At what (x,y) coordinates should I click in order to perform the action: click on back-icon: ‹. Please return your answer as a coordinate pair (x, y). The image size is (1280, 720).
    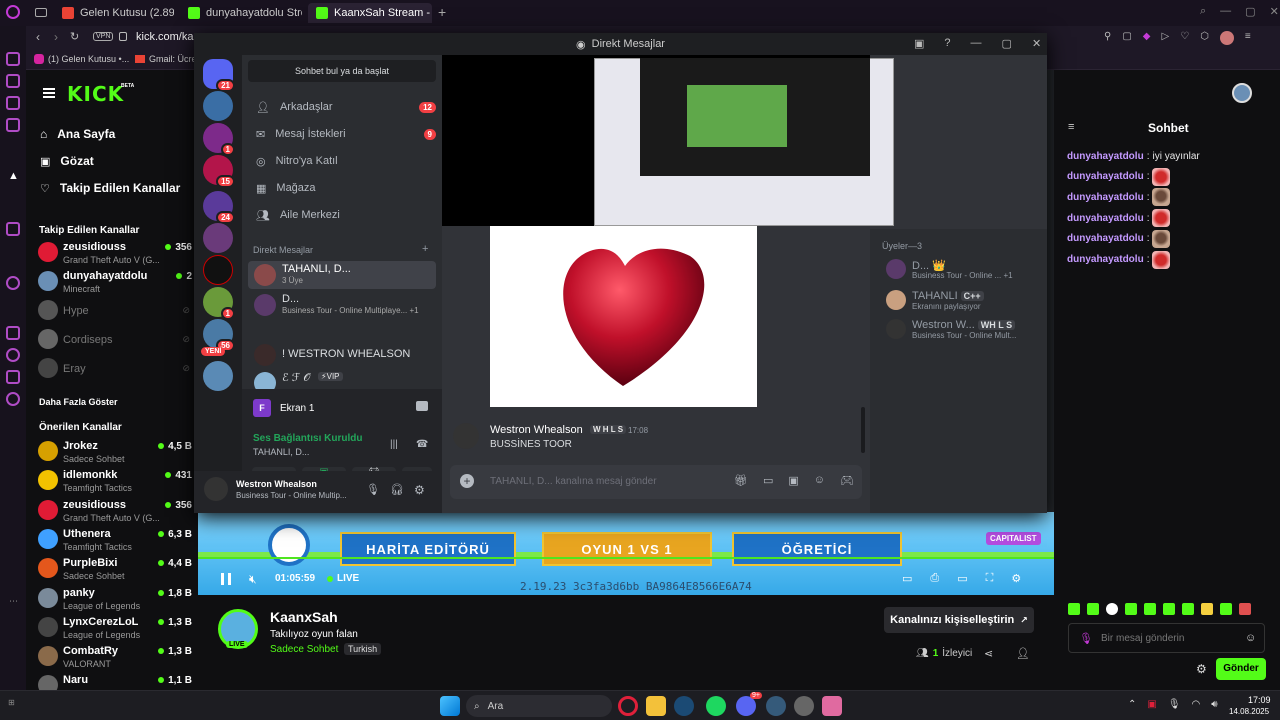
    Looking at the image, I should click on (38, 37).